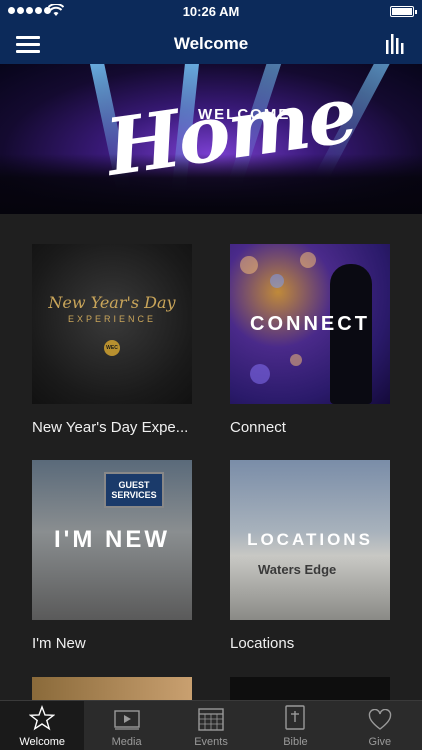 Image resolution: width=422 pixels, height=750 pixels. What do you see at coordinates (295, 742) in the screenshot?
I see `tab-label: Bible` at bounding box center [295, 742].